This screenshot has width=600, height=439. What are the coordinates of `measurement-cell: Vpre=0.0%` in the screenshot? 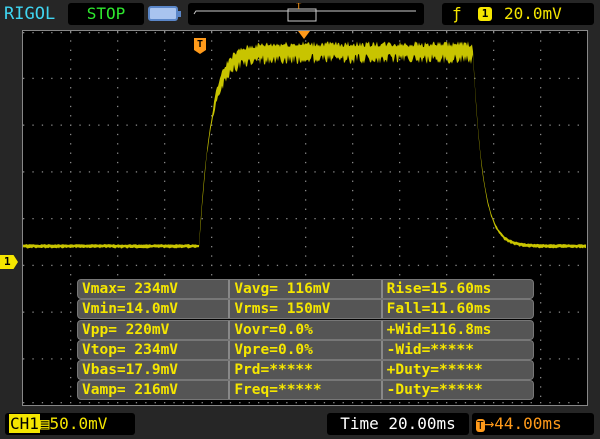 It's located at (304, 349).